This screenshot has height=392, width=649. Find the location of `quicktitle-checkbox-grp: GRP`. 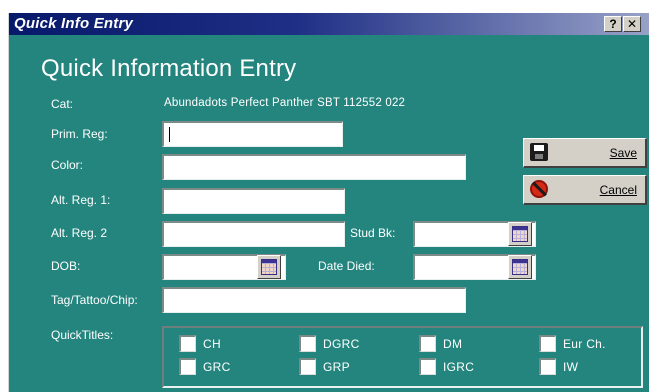

quicktitle-checkbox-grp: GRP is located at coordinates (324, 366).